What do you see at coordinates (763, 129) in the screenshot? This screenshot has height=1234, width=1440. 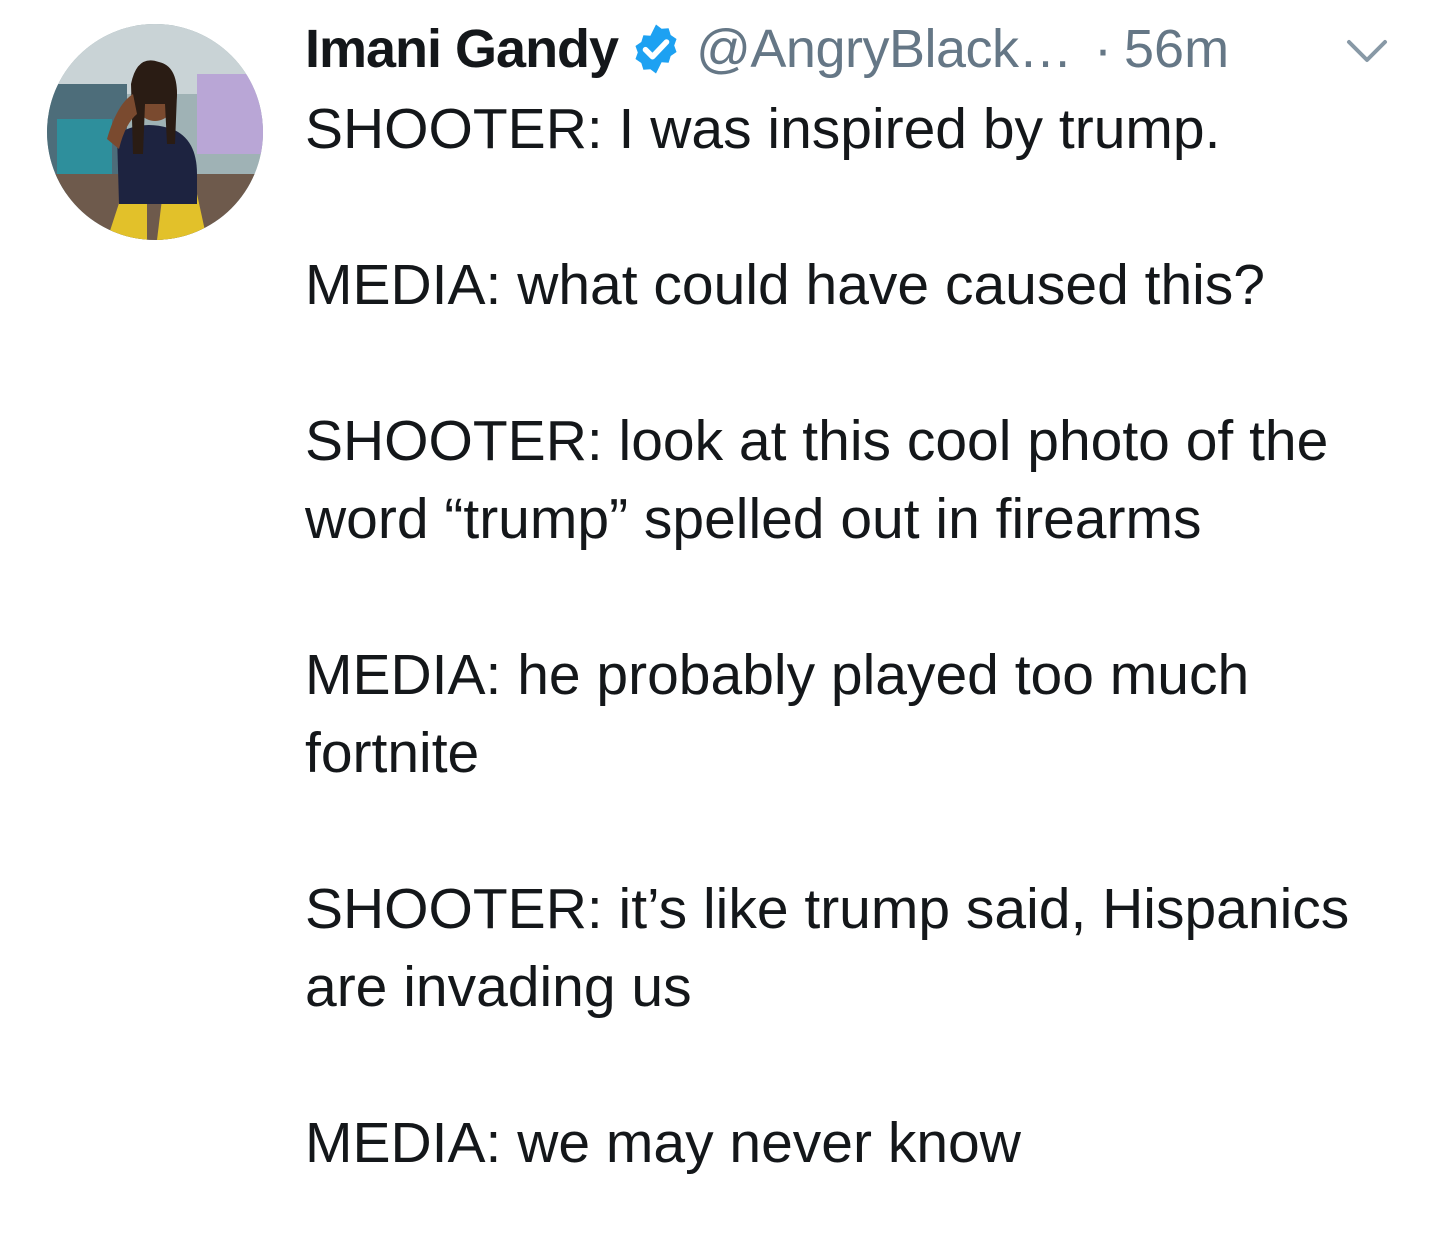 I see `tweet-paragraph: SHOOTER: I was inspired by trump.` at bounding box center [763, 129].